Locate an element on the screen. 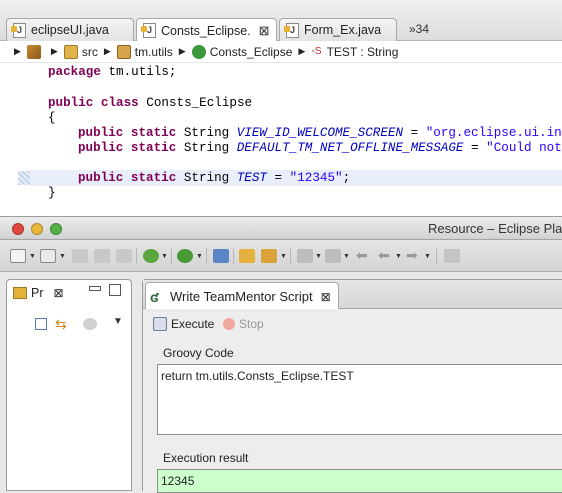 The height and width of the screenshot is (493, 562). collapse-all-icon is located at coordinates (41, 324).